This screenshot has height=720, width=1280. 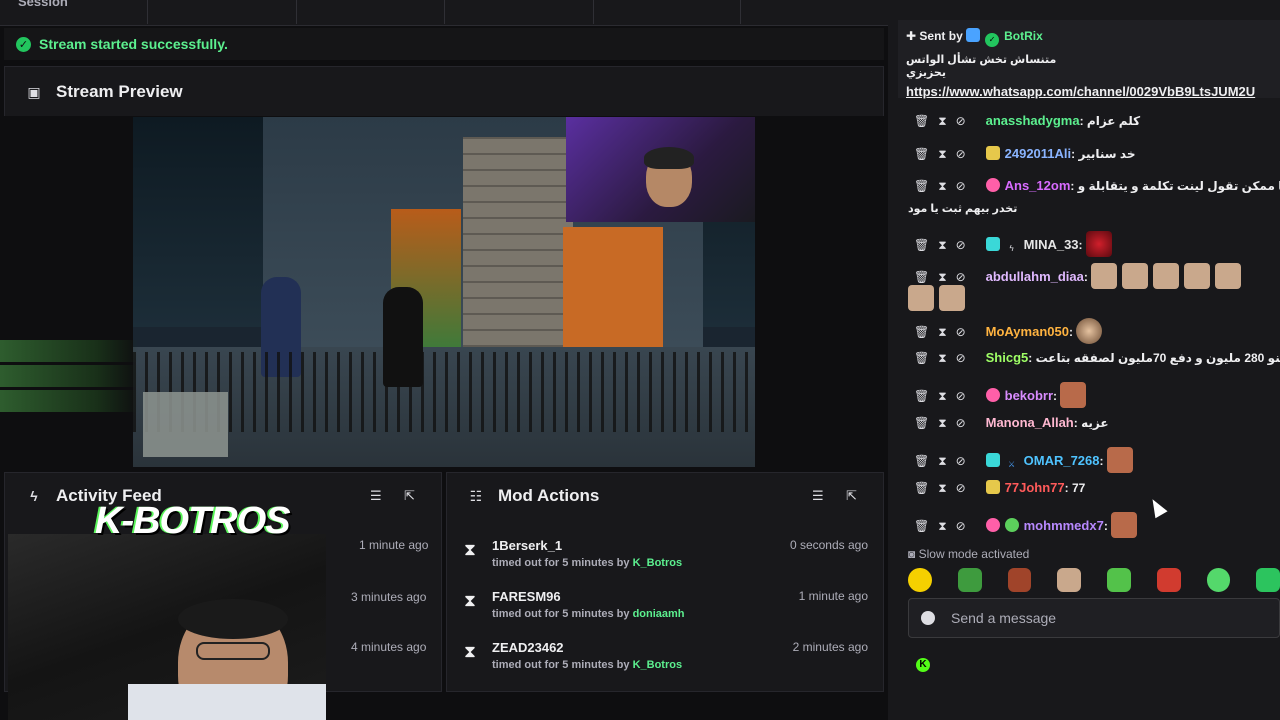 What do you see at coordinates (1038, 185) in the screenshot?
I see `chat-username: Ans_12om` at bounding box center [1038, 185].